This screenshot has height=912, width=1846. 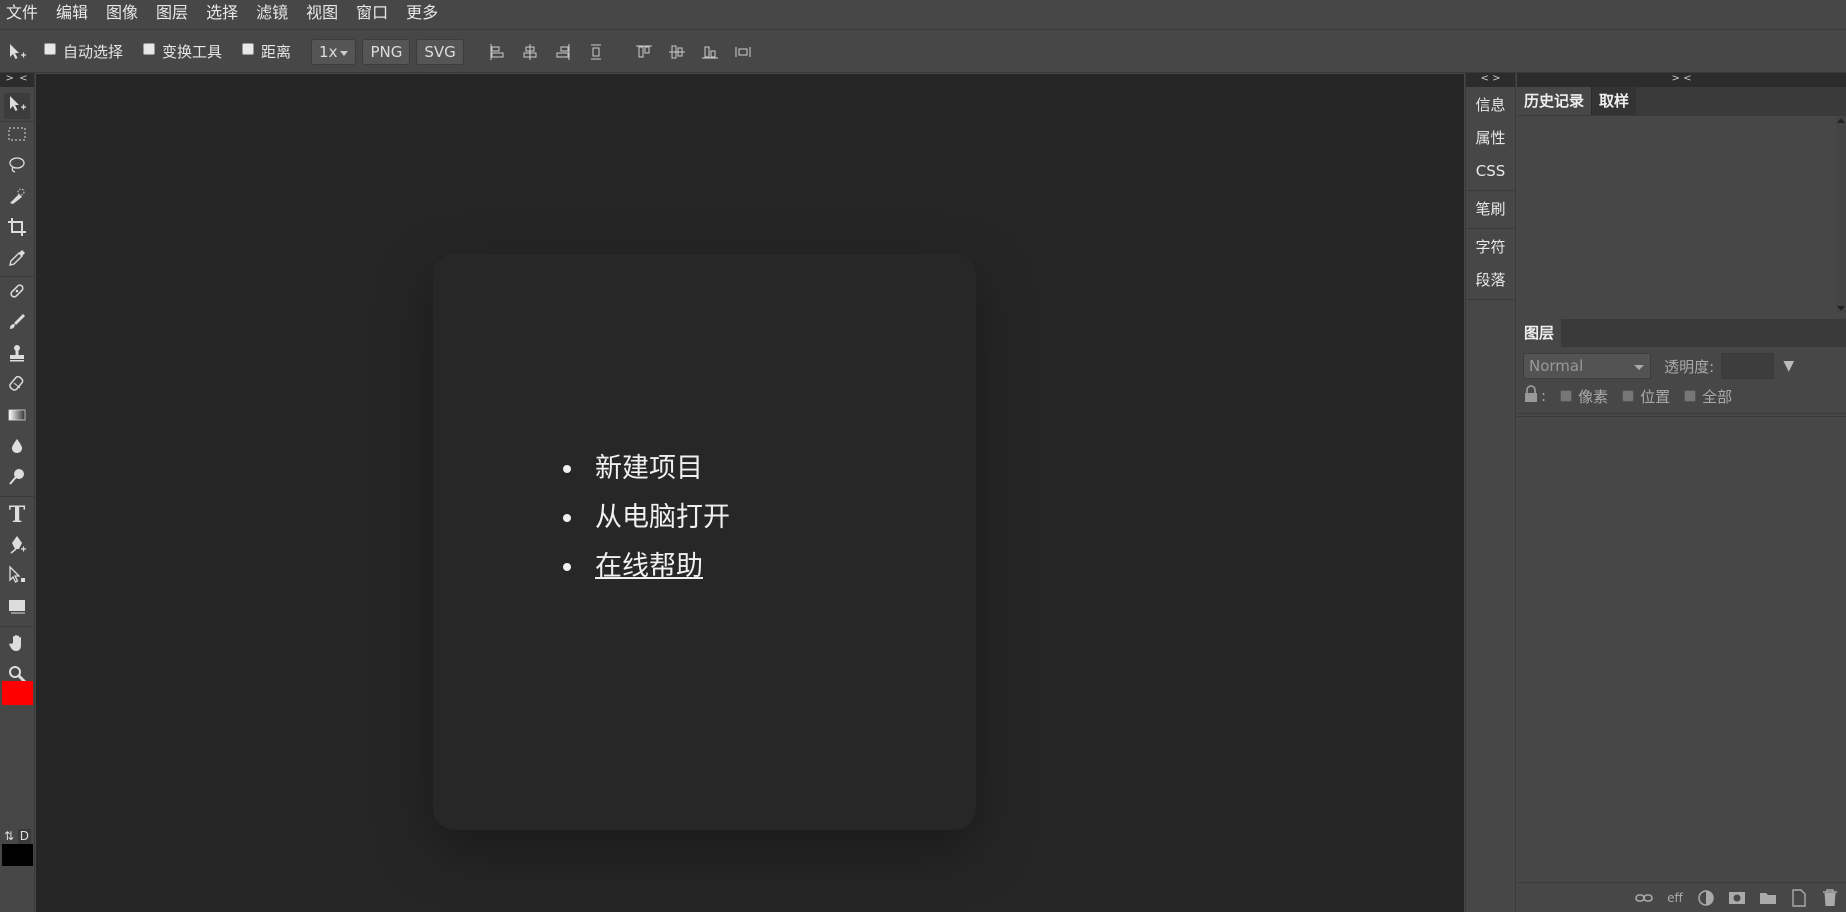 What do you see at coordinates (17, 229) in the screenshot?
I see `crop-tool` at bounding box center [17, 229].